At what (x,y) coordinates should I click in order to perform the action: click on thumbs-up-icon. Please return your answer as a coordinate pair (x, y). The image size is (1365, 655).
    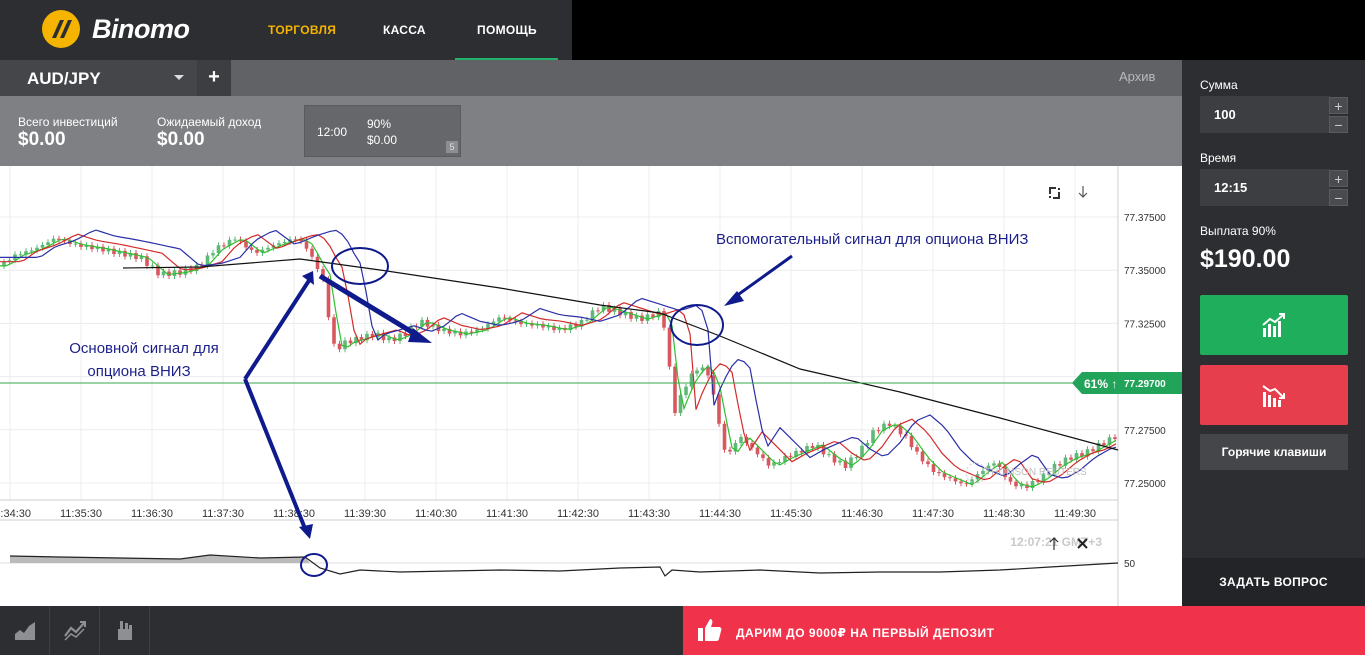
    Looking at the image, I should click on (710, 630).